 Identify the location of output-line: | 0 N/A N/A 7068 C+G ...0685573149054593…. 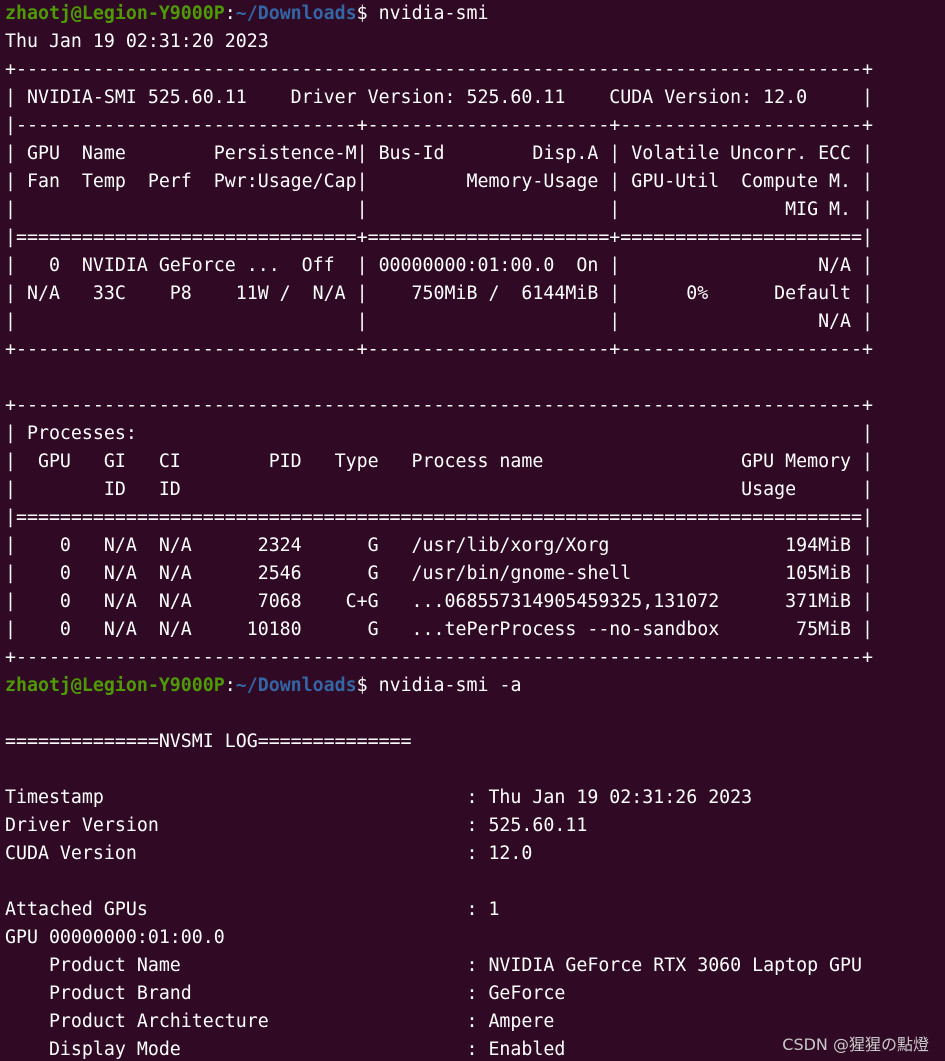
(439, 601).